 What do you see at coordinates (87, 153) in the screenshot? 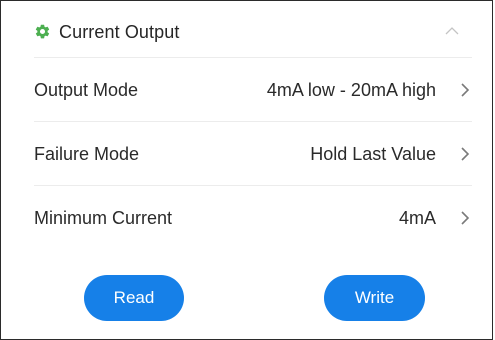
I see `row-label: Failure Mode` at bounding box center [87, 153].